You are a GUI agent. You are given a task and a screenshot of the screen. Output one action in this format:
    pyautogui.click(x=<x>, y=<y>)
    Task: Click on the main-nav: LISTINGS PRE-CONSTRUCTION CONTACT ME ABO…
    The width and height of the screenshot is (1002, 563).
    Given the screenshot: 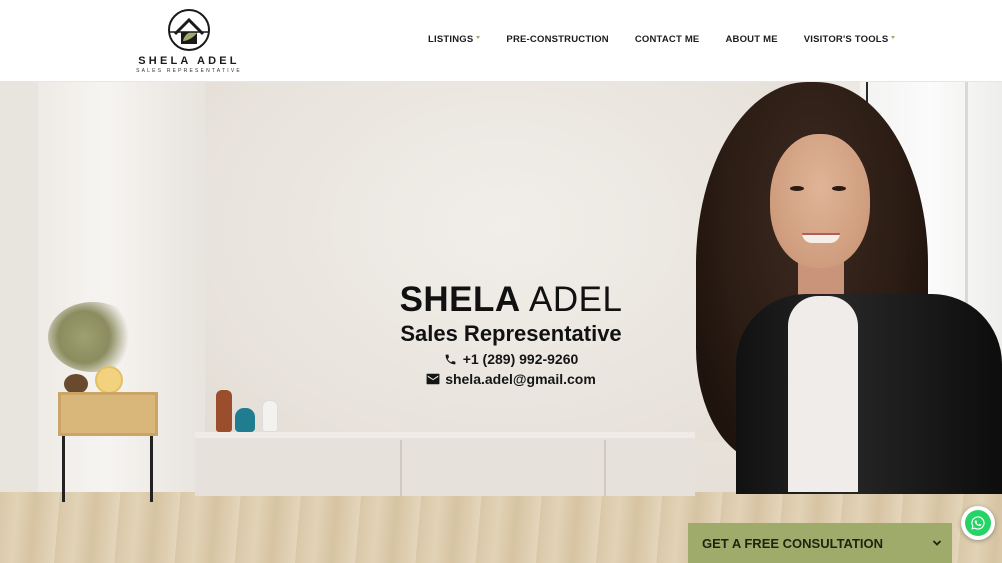 What is the action you would take?
    pyautogui.click(x=662, y=39)
    